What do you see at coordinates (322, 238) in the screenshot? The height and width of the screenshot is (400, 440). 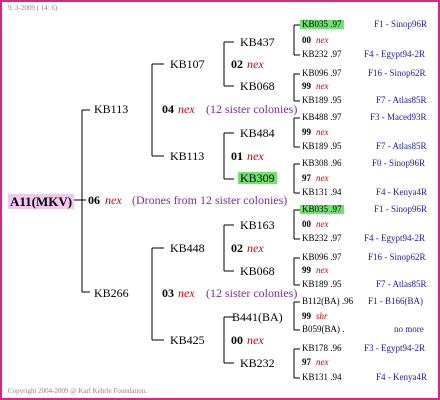 I see `p-4b: KB232 .97` at bounding box center [322, 238].